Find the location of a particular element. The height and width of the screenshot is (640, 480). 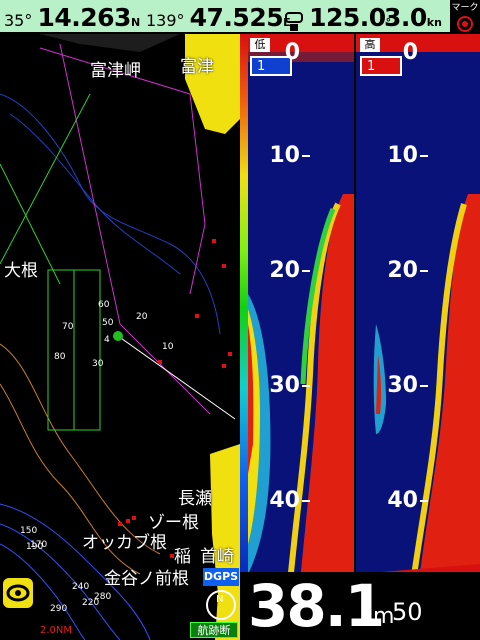

speed-readout: 3.0kn is located at coordinates (413, 17).